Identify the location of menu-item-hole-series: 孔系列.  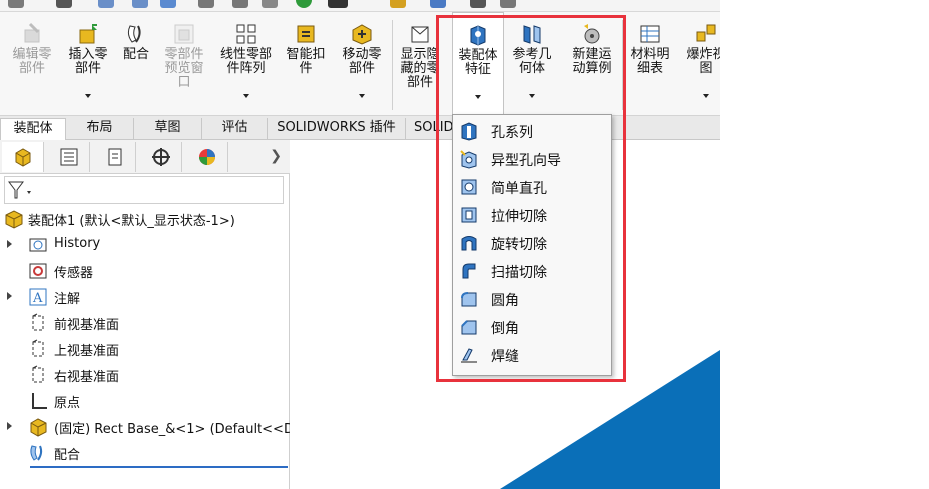
(532, 131).